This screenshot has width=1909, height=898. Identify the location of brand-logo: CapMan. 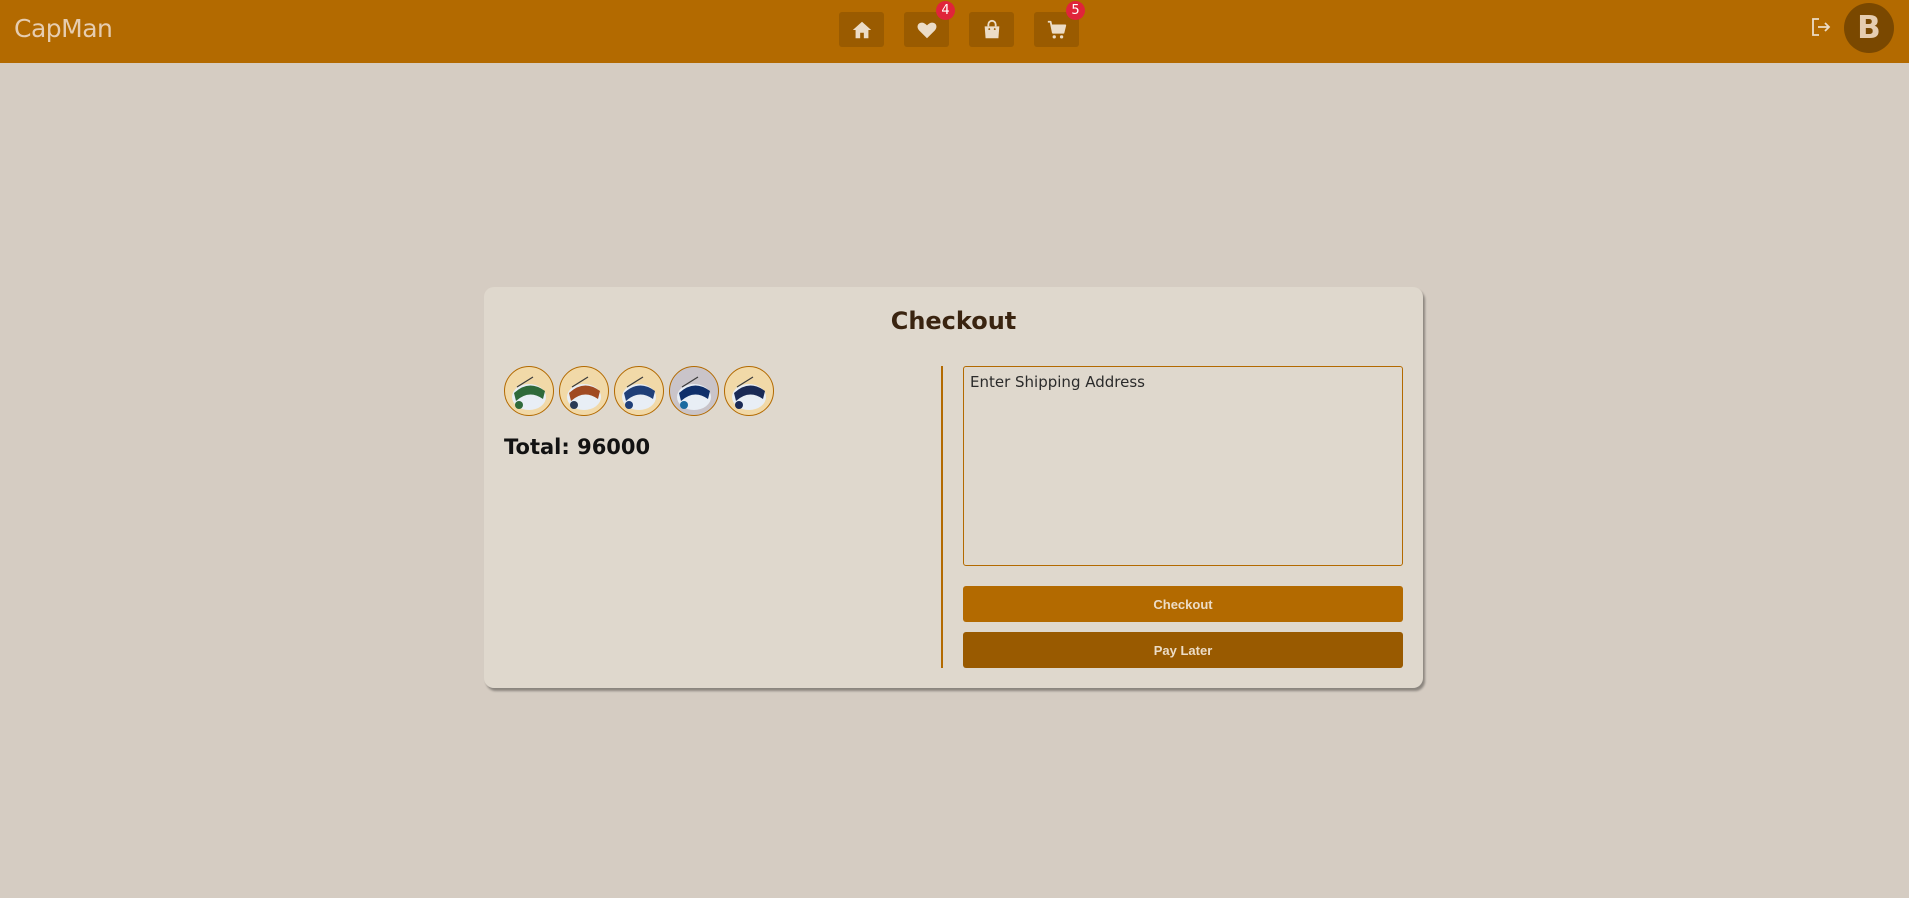
(63, 28).